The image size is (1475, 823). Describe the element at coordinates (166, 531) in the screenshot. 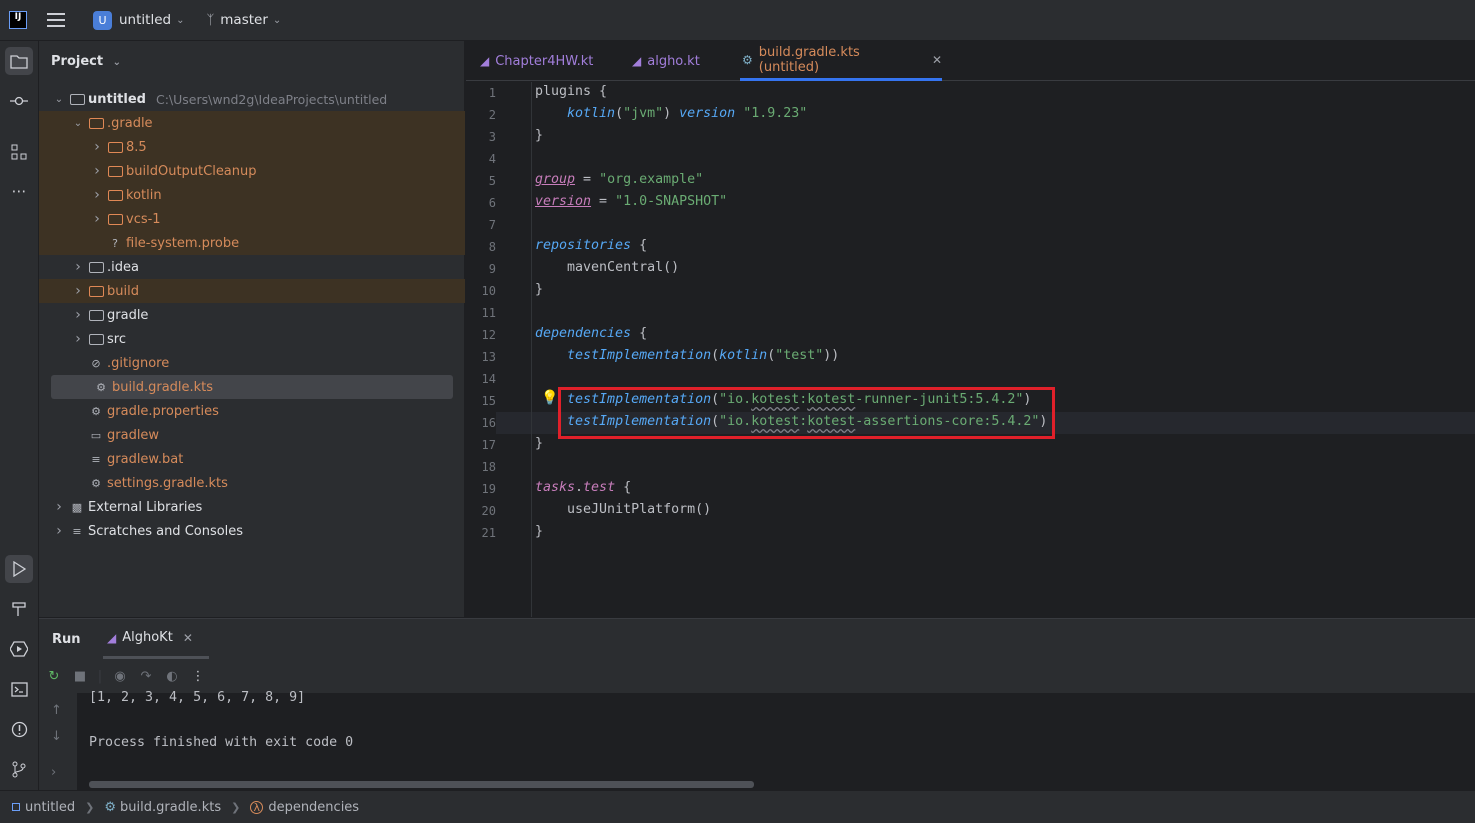

I see `tree-item-label: Scratches and Consoles` at that location.